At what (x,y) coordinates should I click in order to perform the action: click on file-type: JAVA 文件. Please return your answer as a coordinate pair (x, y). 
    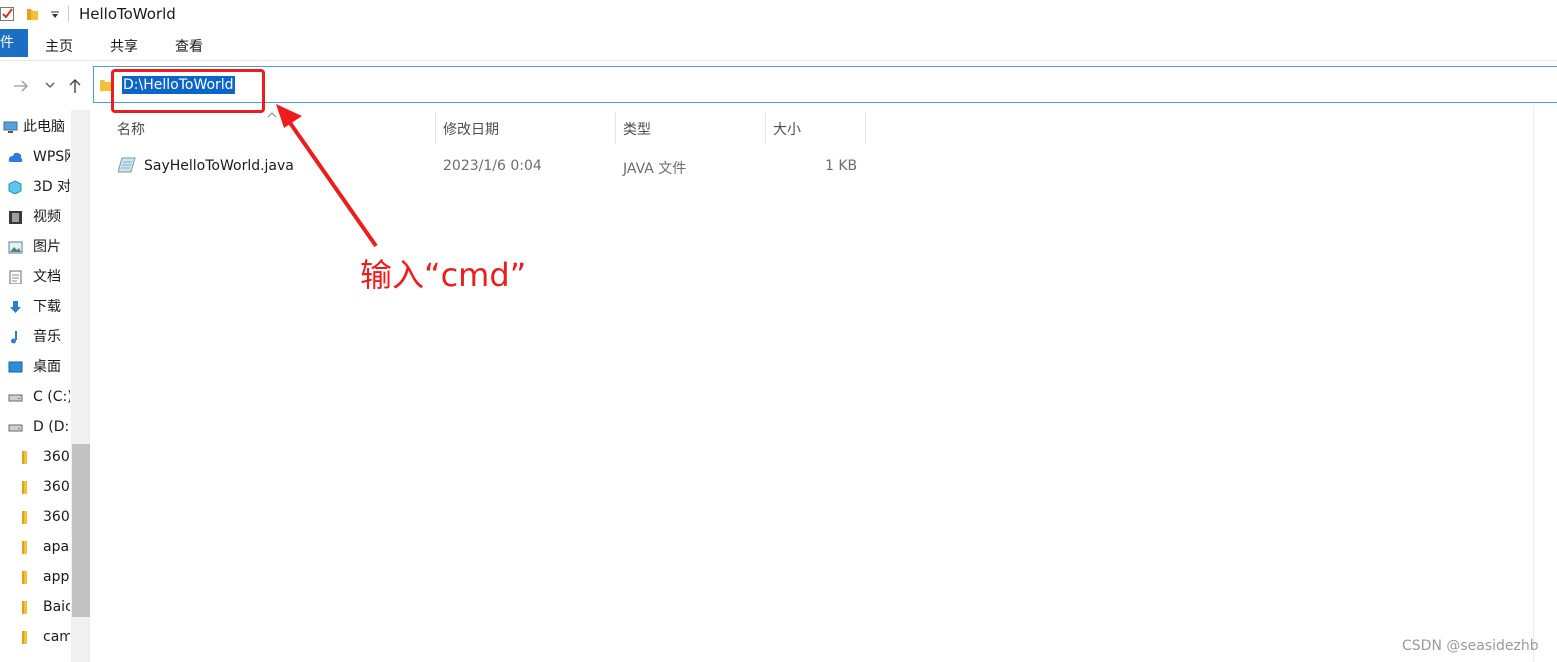
    Looking at the image, I should click on (655, 169).